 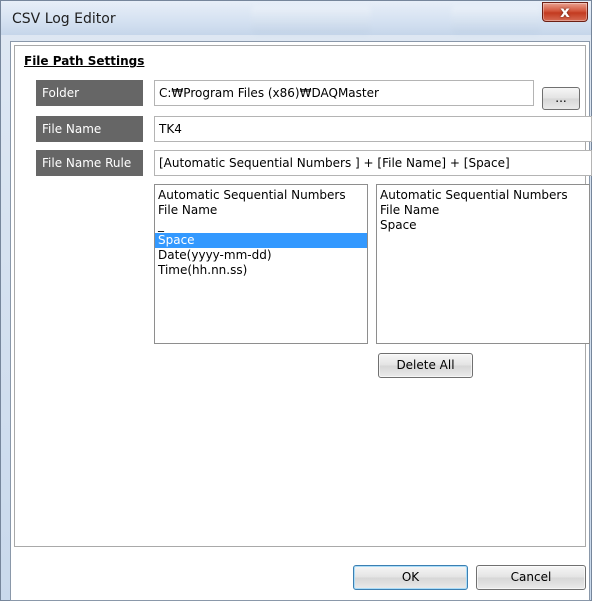 I want to click on list-item: Space, so click(x=483, y=225).